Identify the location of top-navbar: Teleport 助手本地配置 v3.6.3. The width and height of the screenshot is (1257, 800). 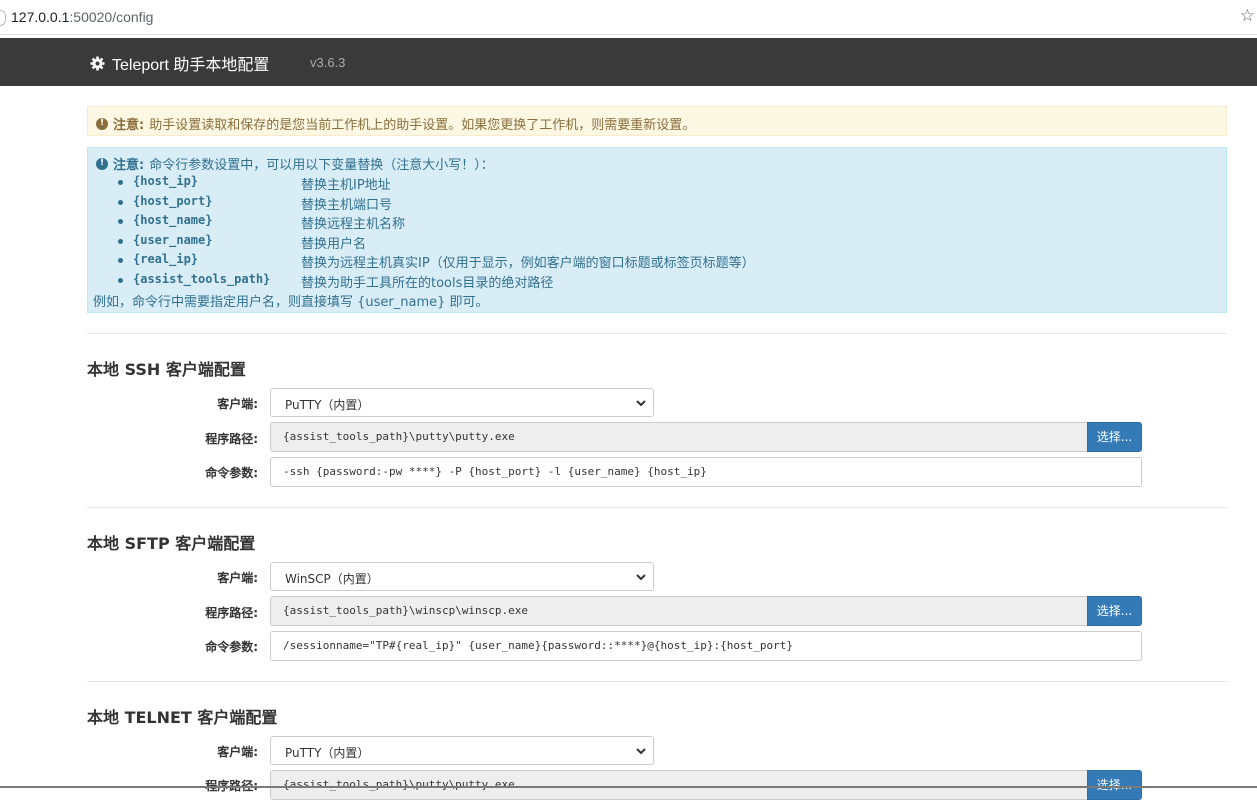
(628, 62).